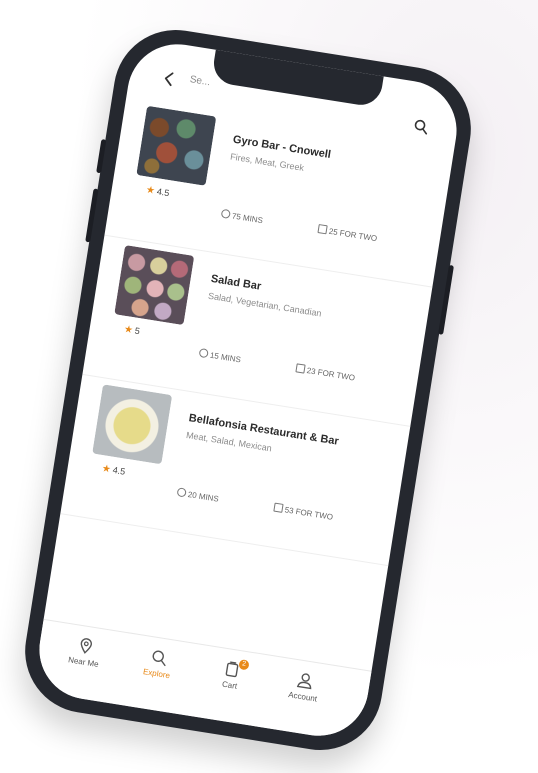 Image resolution: width=538 pixels, height=773 pixels. I want to click on rating: ★5, so click(132, 330).